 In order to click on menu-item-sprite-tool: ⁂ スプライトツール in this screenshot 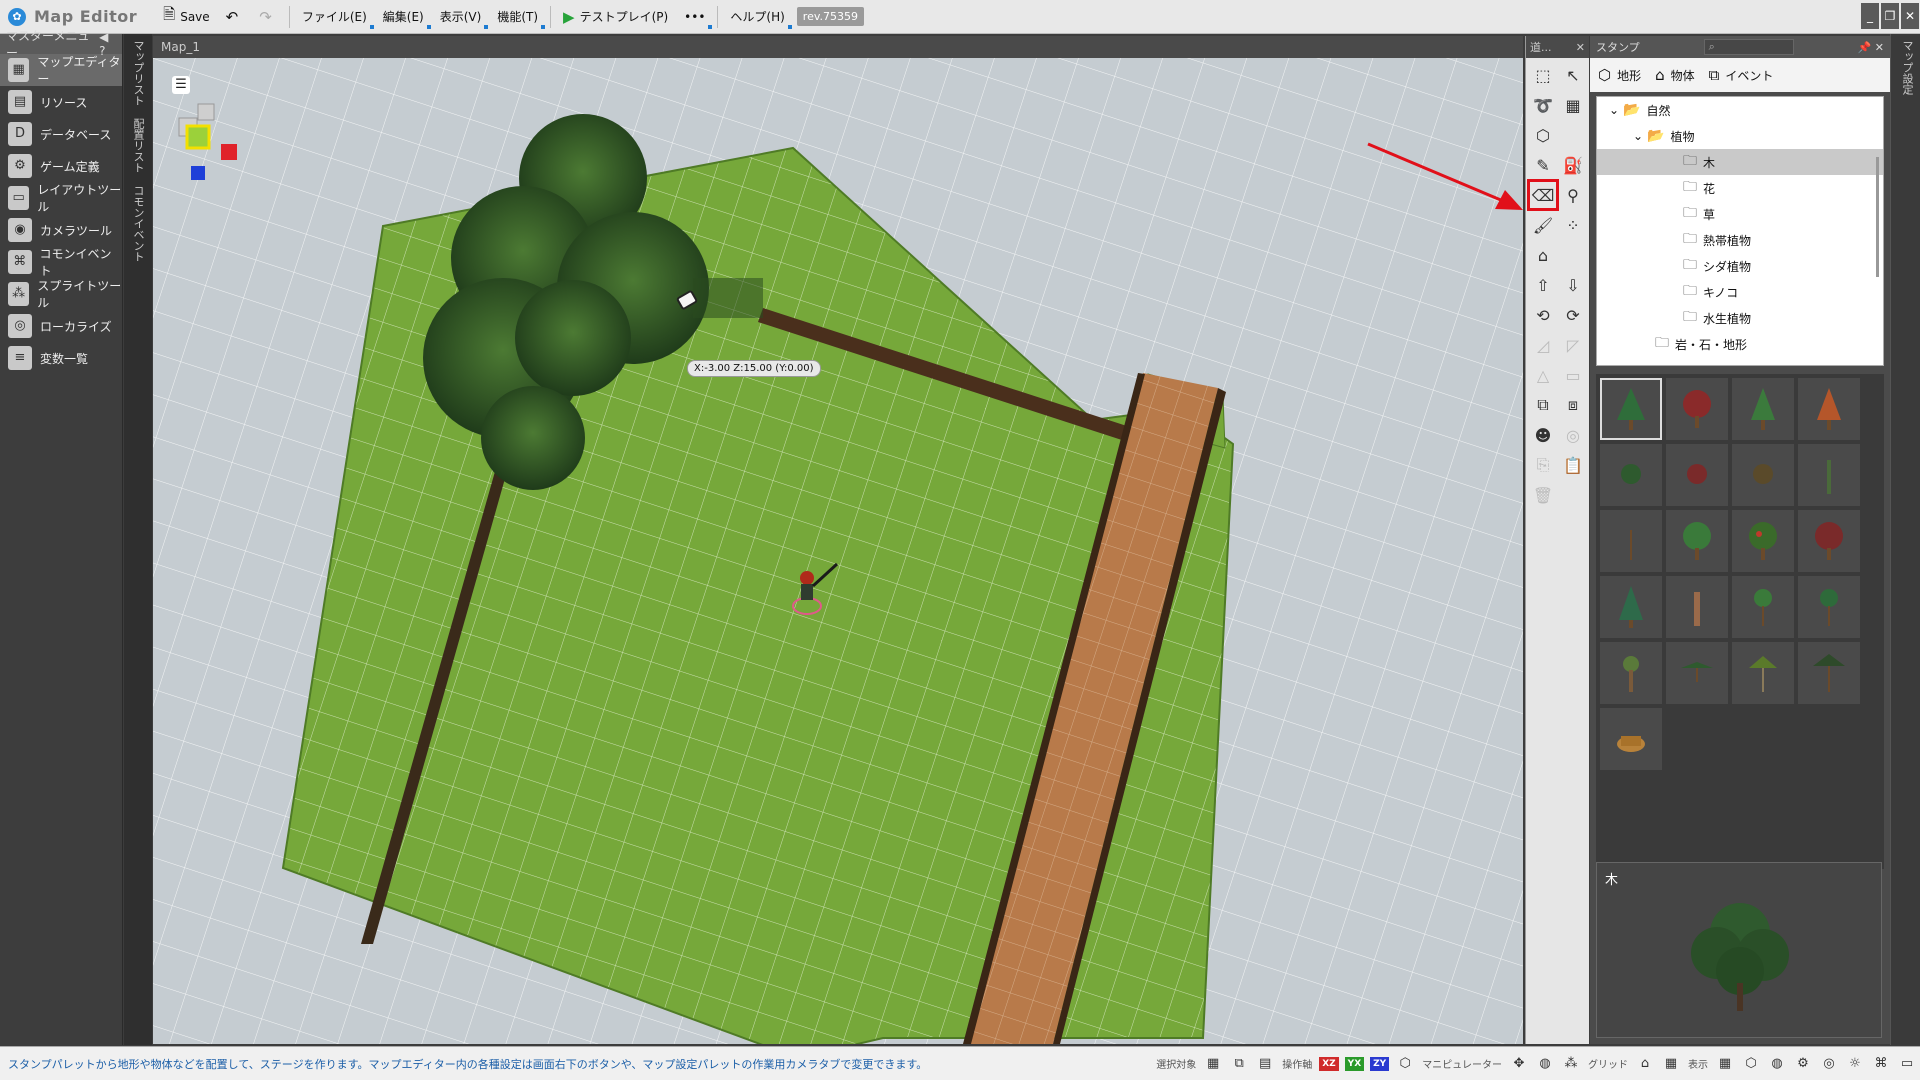, I will do `click(61, 294)`.